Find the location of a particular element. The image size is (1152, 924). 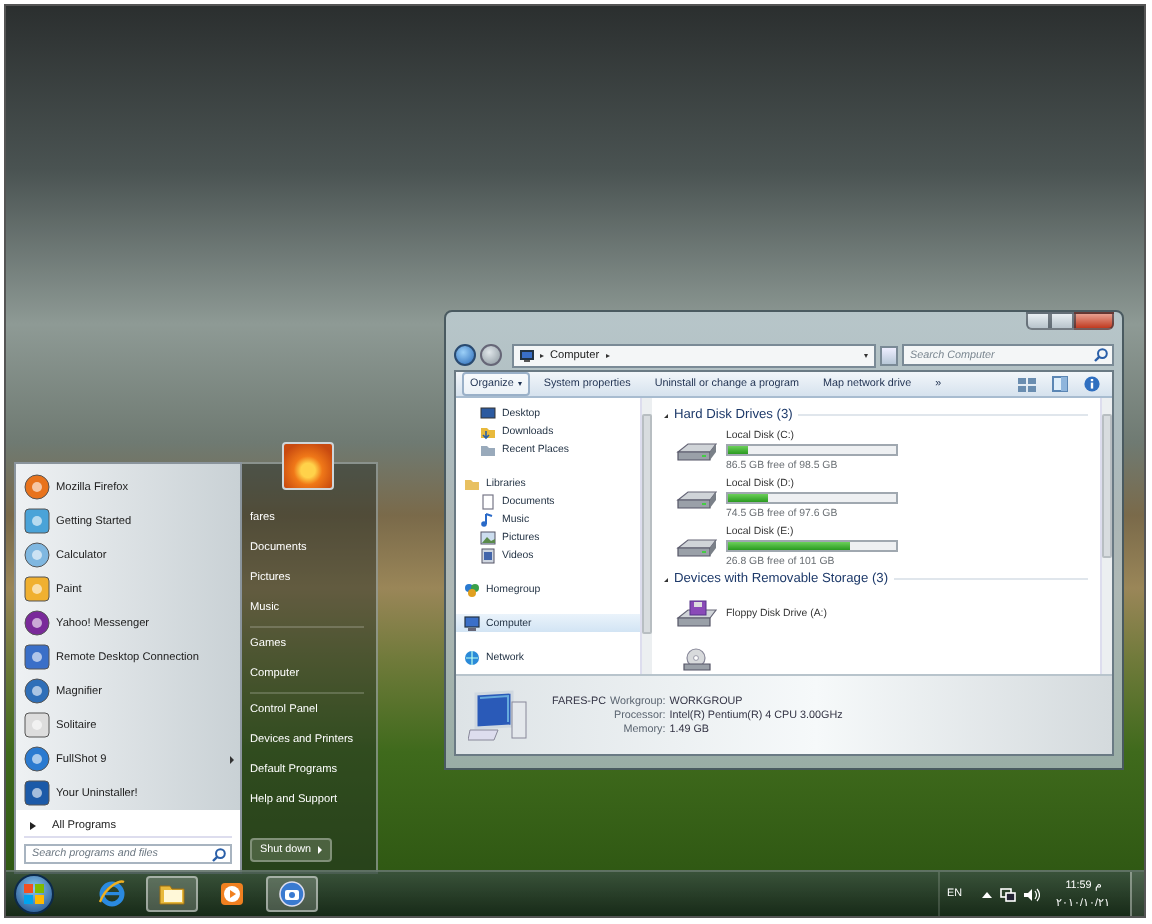

folder-icon is located at coordinates (172, 894).